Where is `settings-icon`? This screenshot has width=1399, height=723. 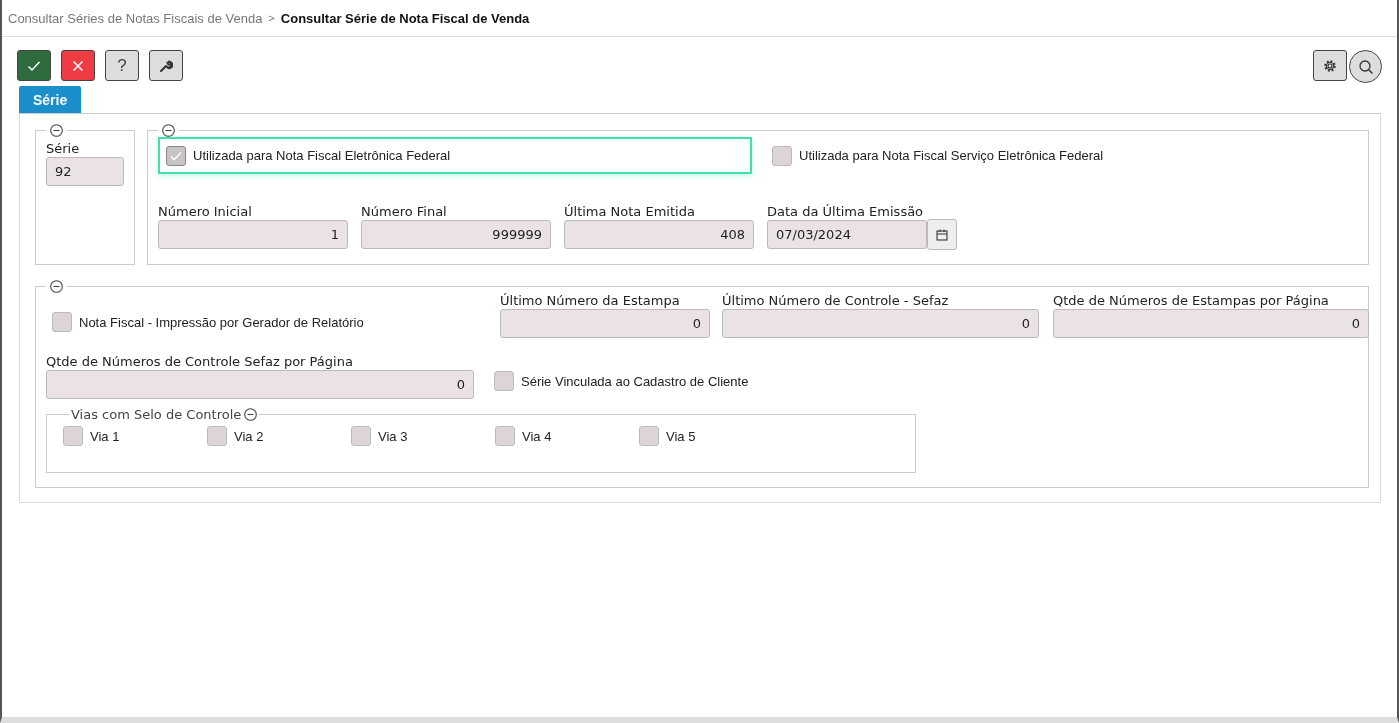 settings-icon is located at coordinates (1330, 65).